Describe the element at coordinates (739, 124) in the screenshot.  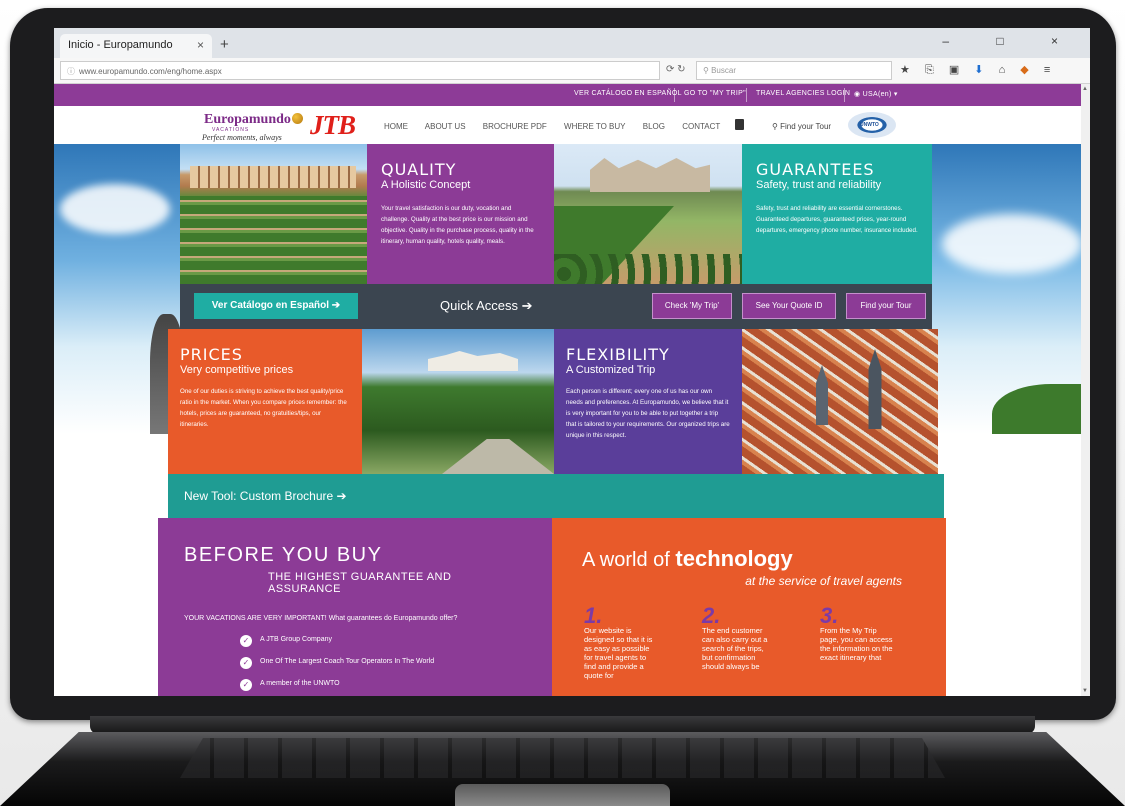
I see `brochure-book-icon` at that location.